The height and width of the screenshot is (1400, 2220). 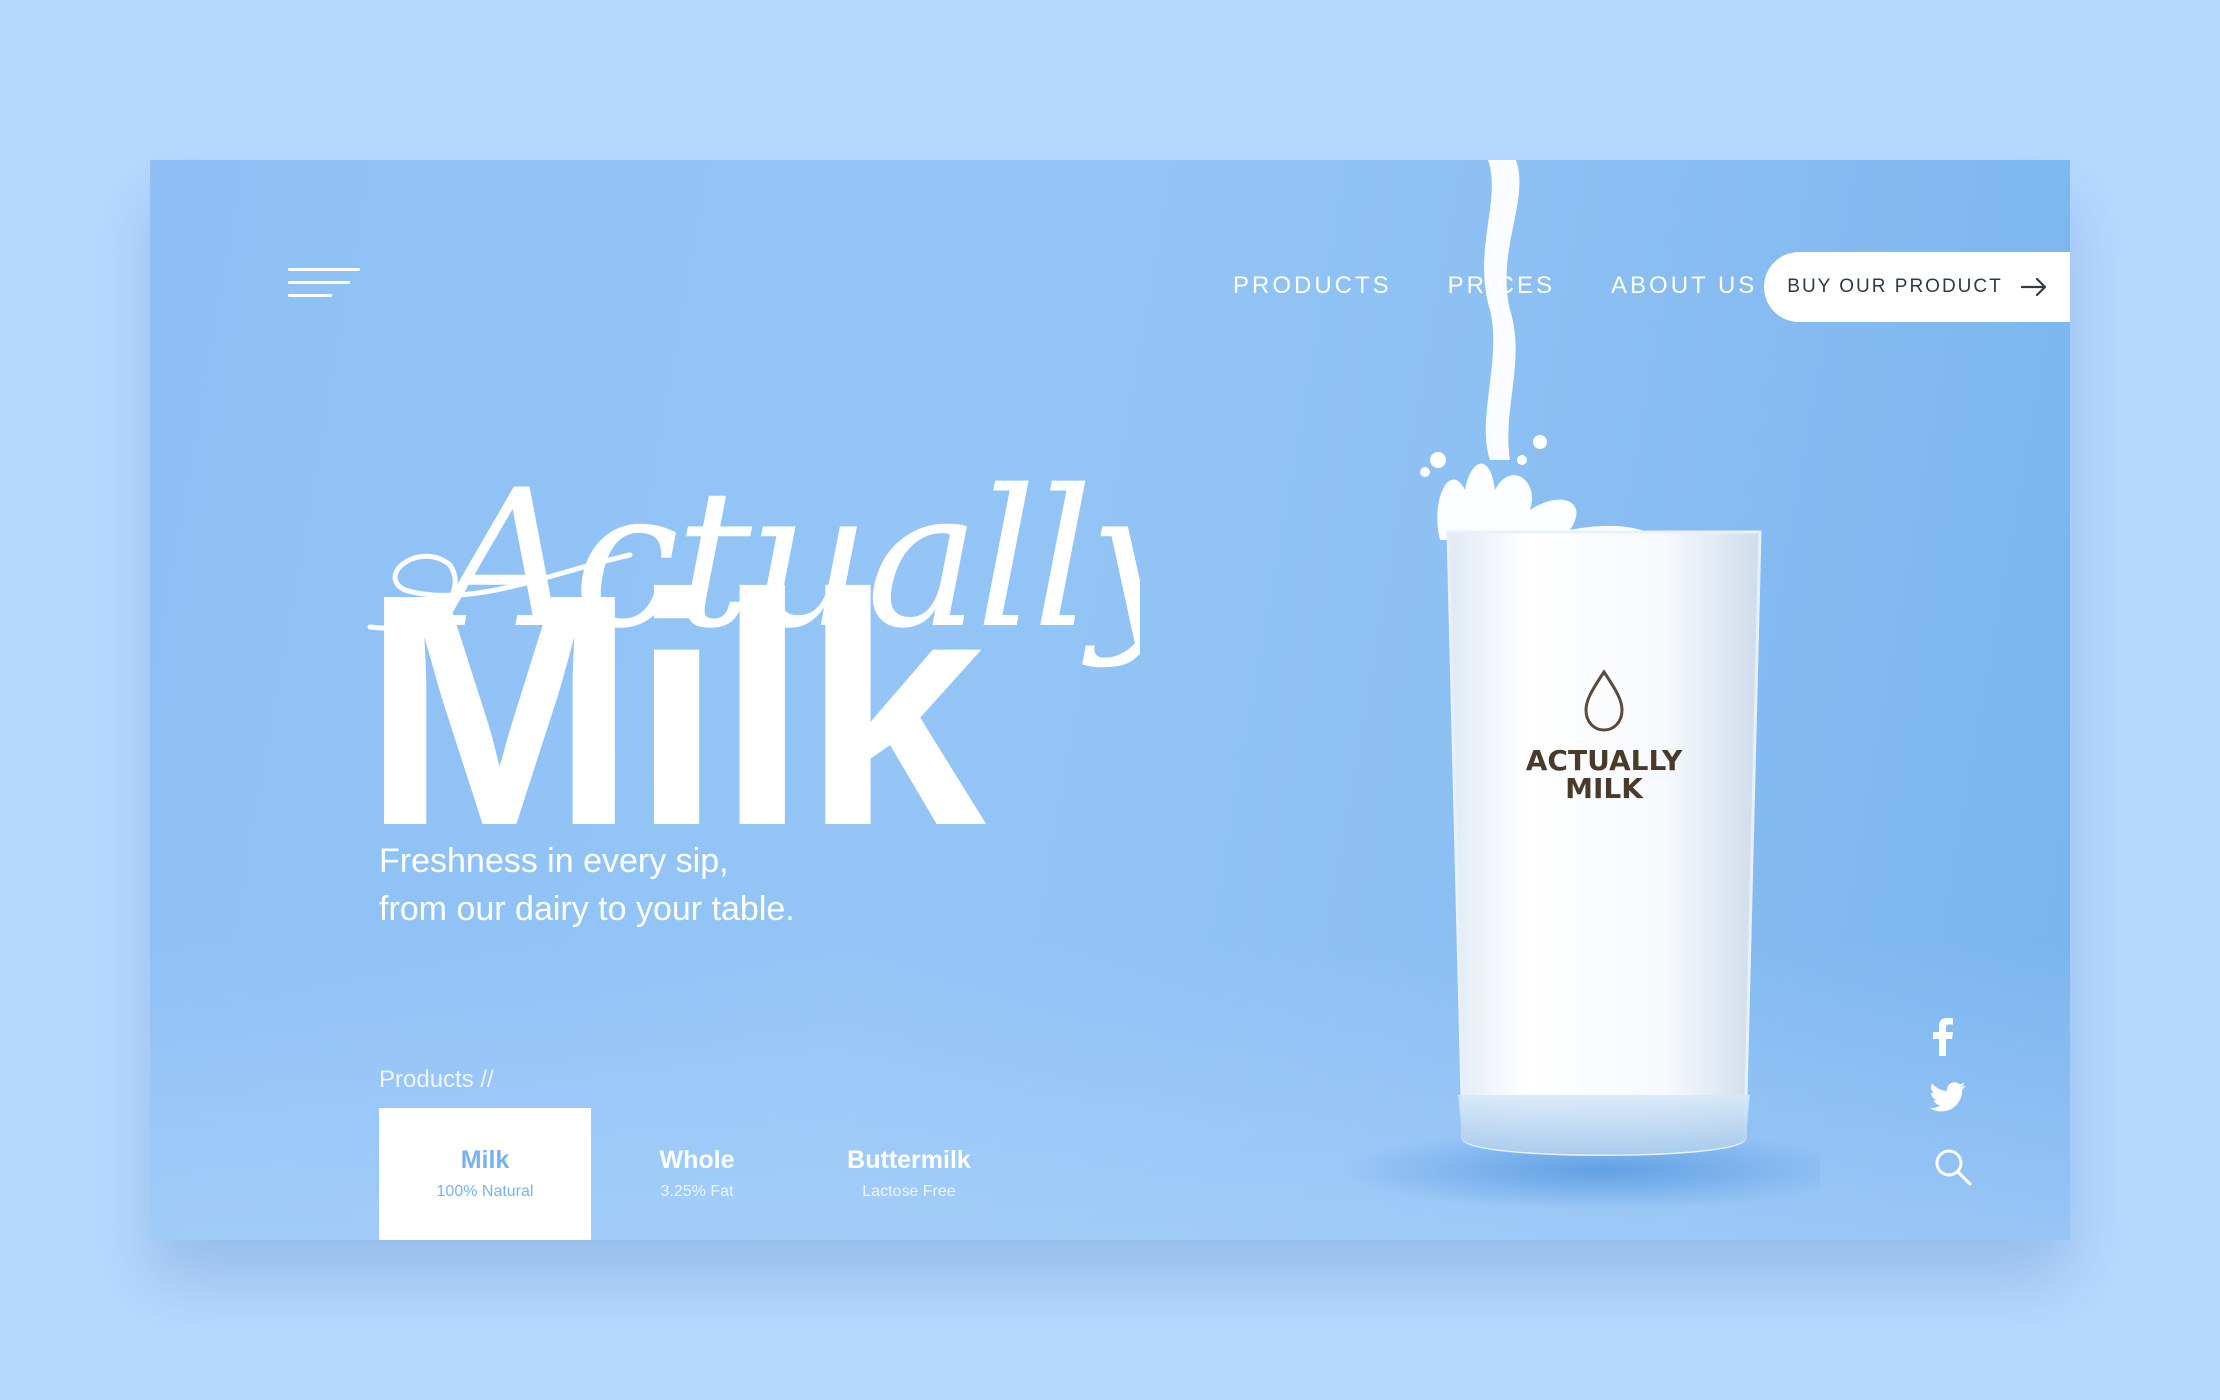 What do you see at coordinates (1604, 1125) in the screenshot?
I see `glass-base` at bounding box center [1604, 1125].